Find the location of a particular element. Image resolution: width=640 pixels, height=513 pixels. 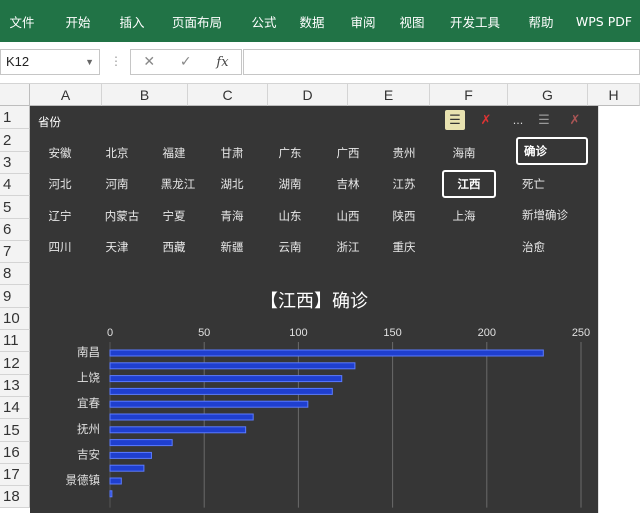

category-label: 吉安 is located at coordinates (88, 454).